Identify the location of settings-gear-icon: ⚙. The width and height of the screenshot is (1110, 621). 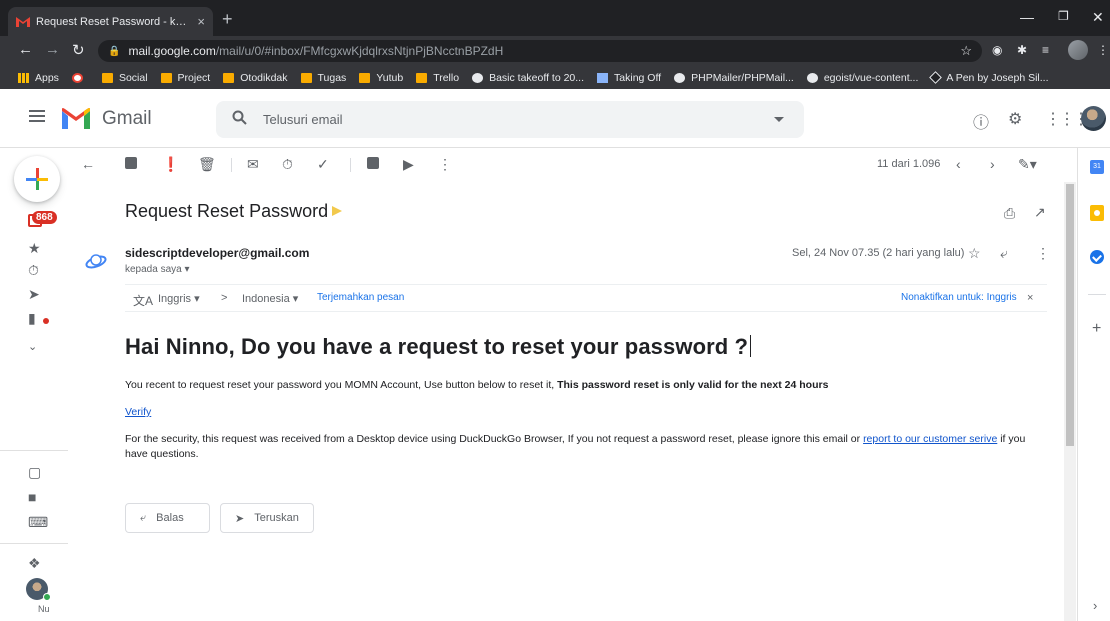
(1015, 119).